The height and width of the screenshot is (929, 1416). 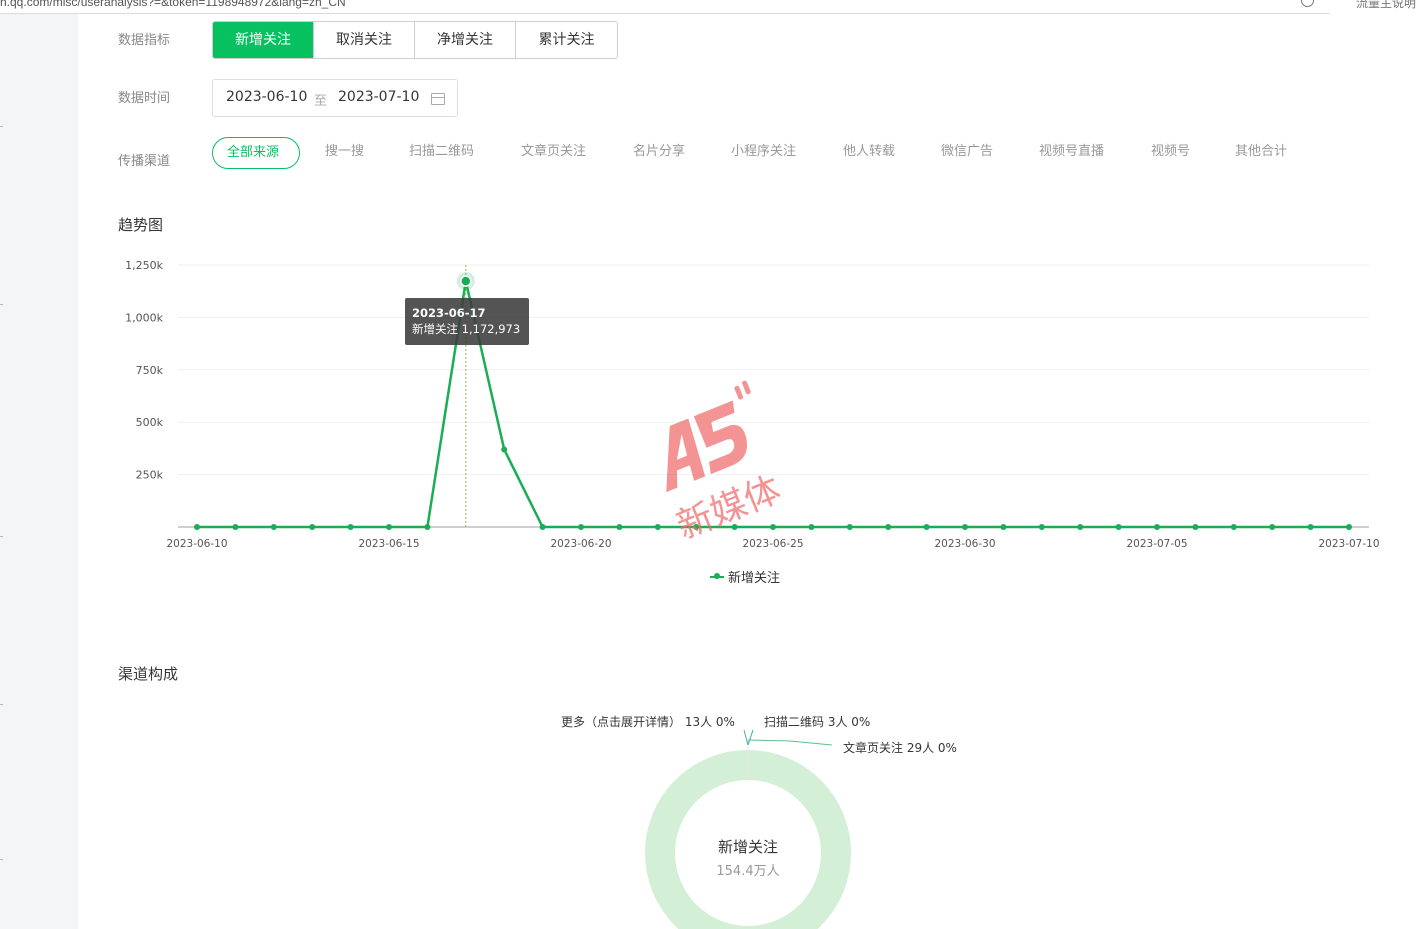 What do you see at coordinates (746, 737) in the screenshot?
I see `leader-more` at bounding box center [746, 737].